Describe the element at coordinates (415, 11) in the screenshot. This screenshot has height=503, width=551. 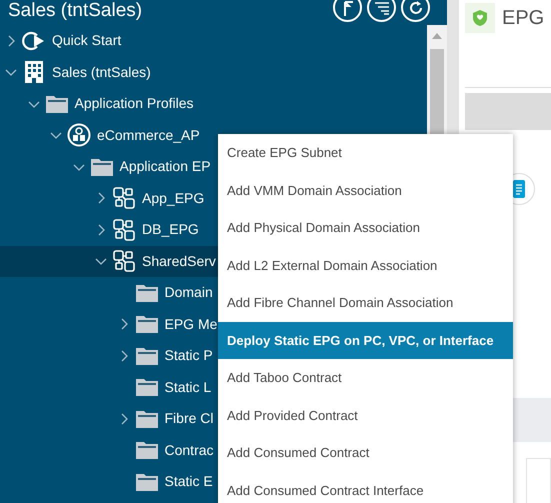
I see `refresh-icon` at that location.